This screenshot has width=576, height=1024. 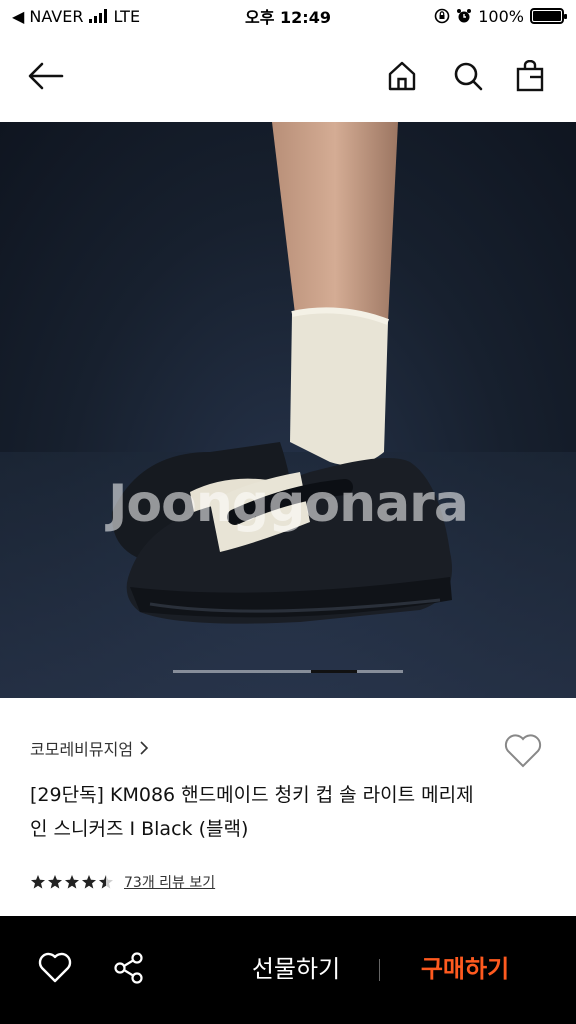 I want to click on brand-link: 코모레비뮤지엄, so click(x=89, y=748).